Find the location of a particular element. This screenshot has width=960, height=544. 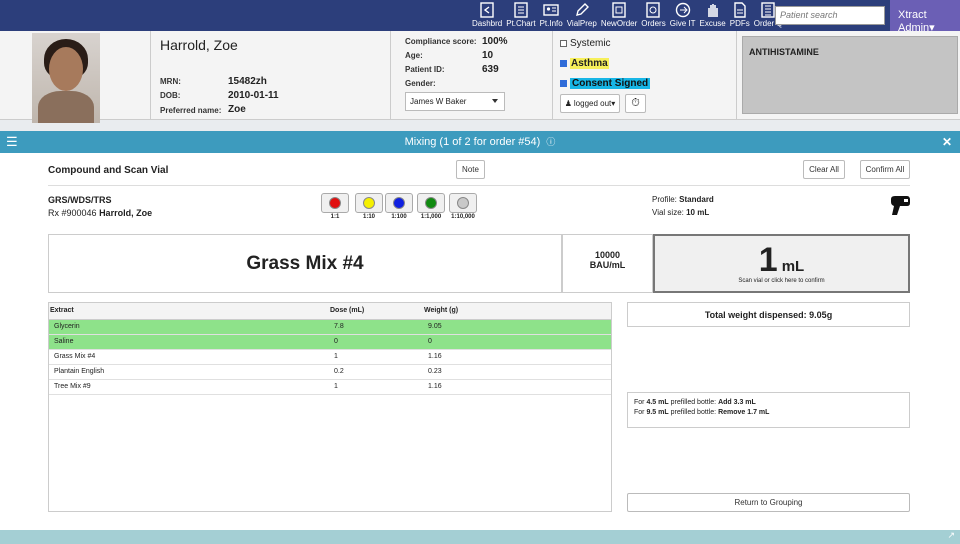

nav-giveit: Give IT is located at coordinates (683, 15).